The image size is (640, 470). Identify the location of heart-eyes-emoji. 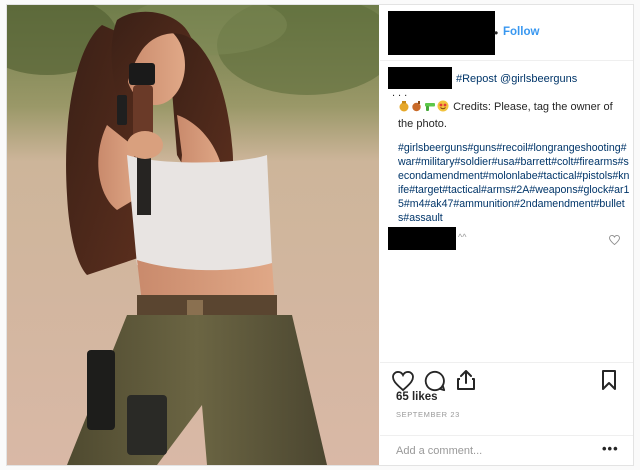
(443, 108).